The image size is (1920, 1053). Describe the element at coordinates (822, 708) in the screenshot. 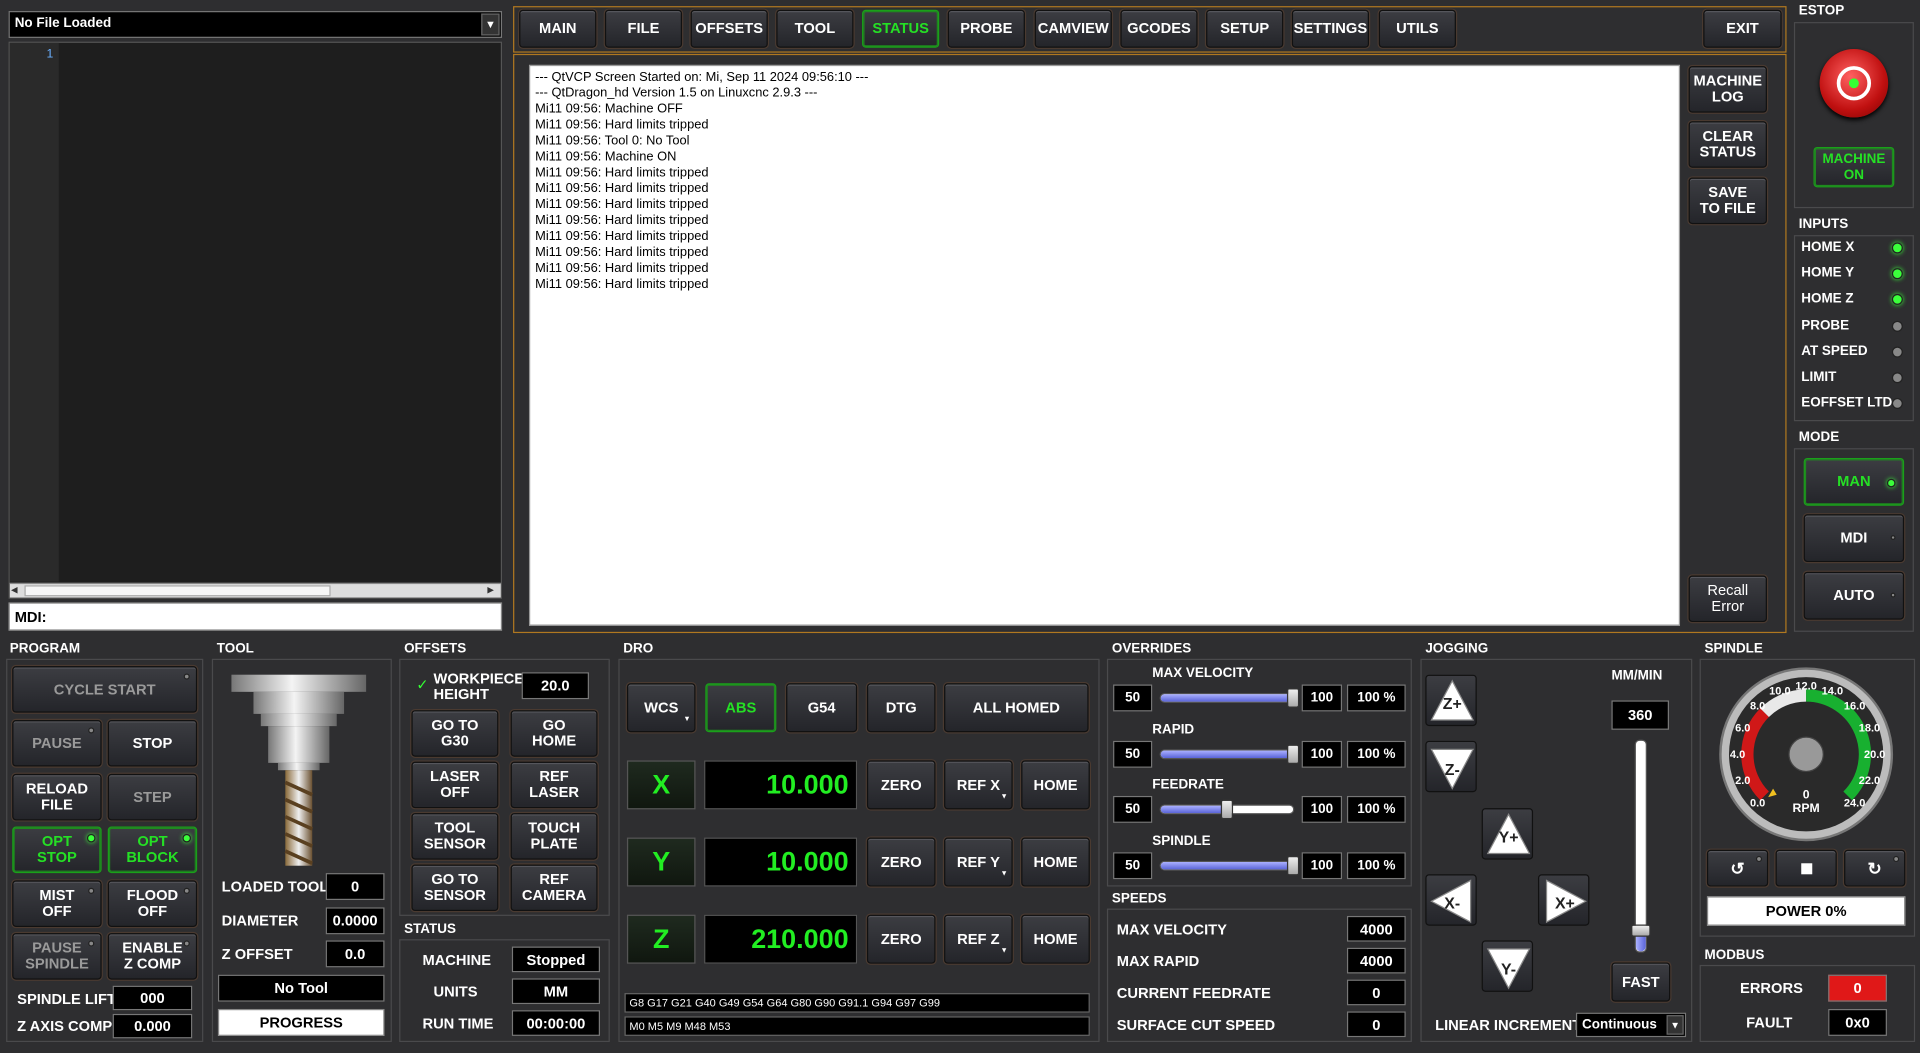

I see `g54-button: G54` at that location.